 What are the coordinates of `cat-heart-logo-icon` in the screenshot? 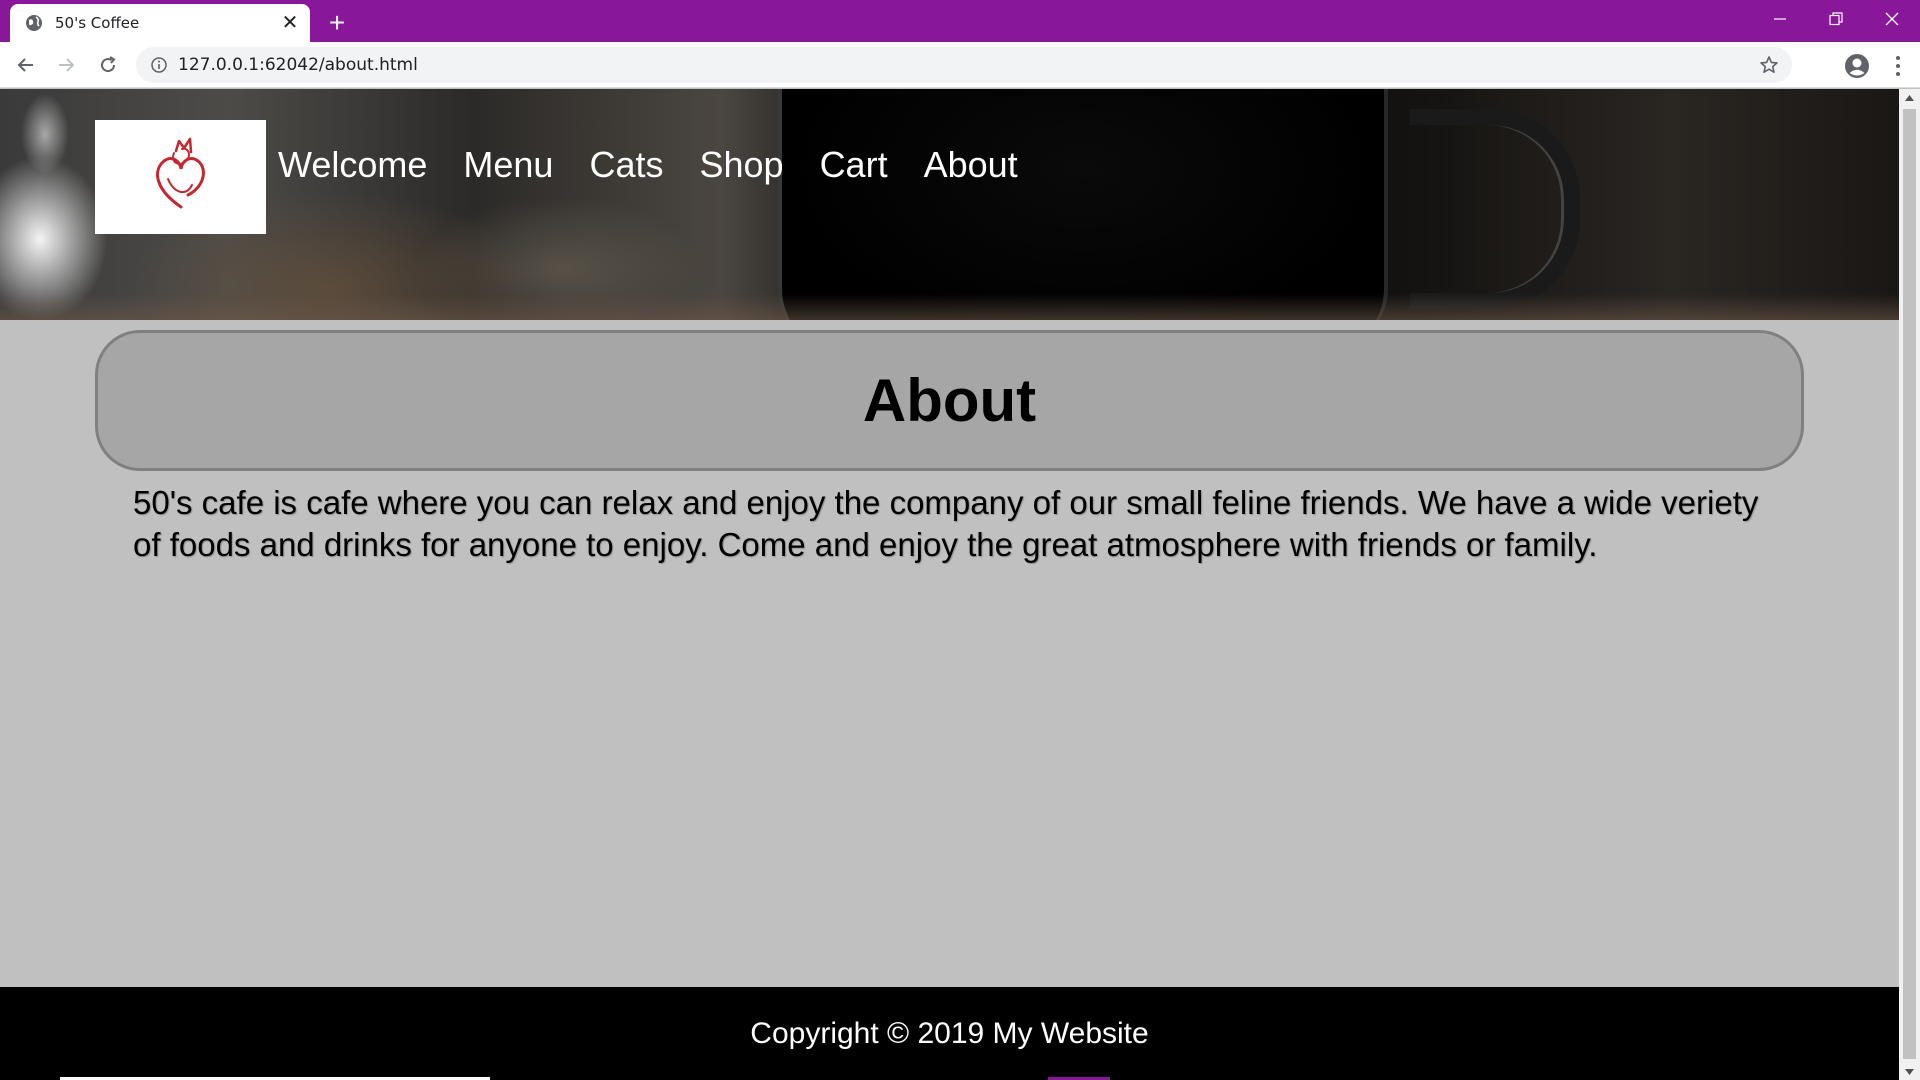 It's located at (181, 177).